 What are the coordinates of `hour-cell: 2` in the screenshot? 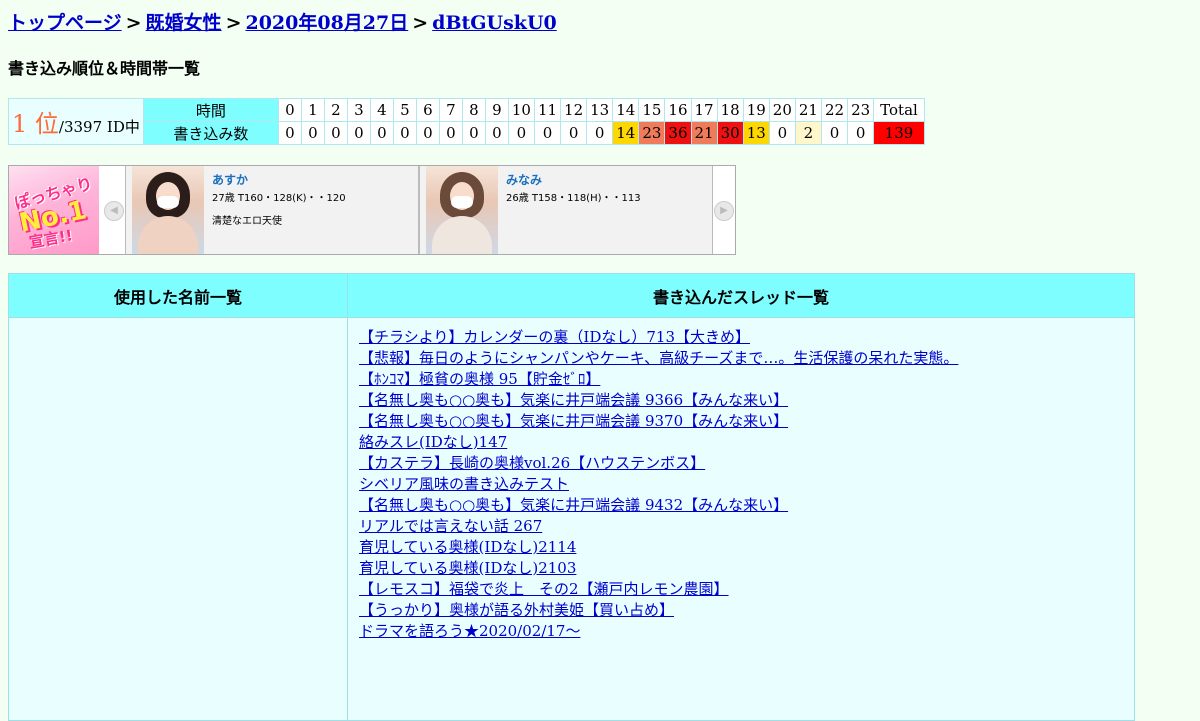 It's located at (335, 110).